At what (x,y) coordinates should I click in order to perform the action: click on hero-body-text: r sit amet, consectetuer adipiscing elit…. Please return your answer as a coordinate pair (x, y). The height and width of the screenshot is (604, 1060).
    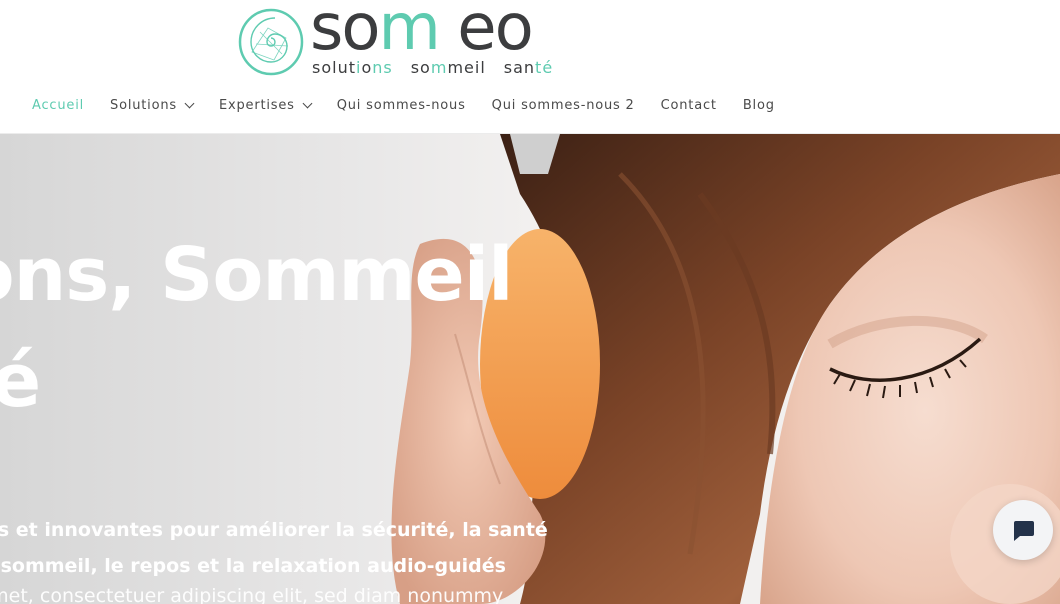
    Looking at the image, I should click on (252, 594).